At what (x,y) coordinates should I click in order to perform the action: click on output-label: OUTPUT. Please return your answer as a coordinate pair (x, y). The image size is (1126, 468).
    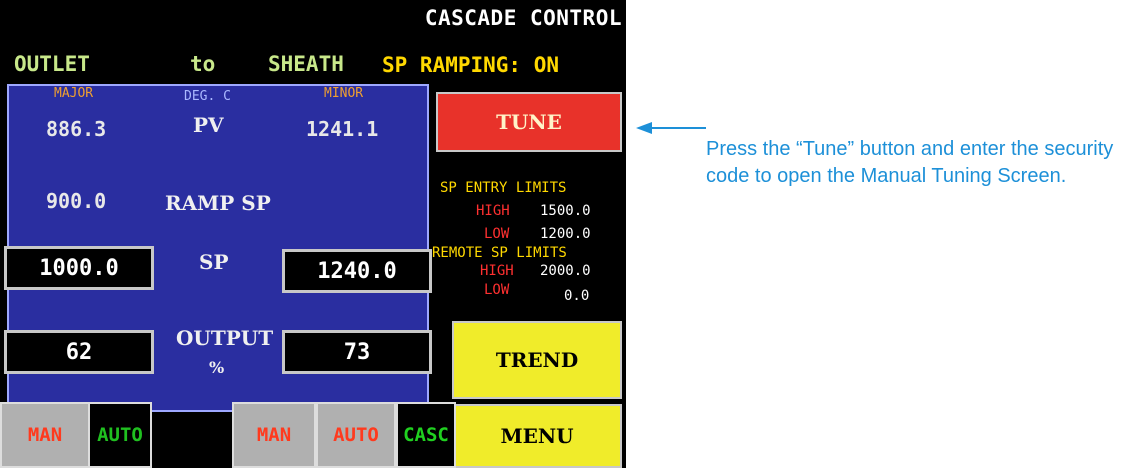
    Looking at the image, I should click on (225, 338).